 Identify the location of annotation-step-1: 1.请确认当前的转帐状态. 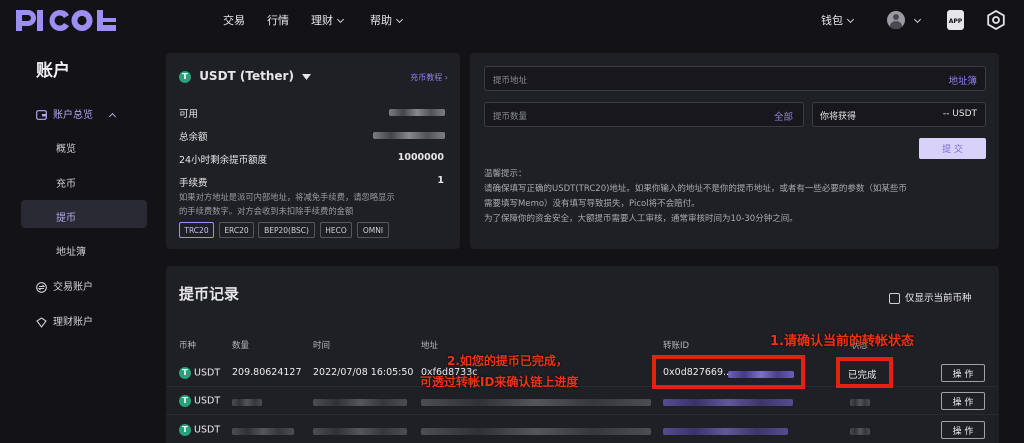
(842, 341).